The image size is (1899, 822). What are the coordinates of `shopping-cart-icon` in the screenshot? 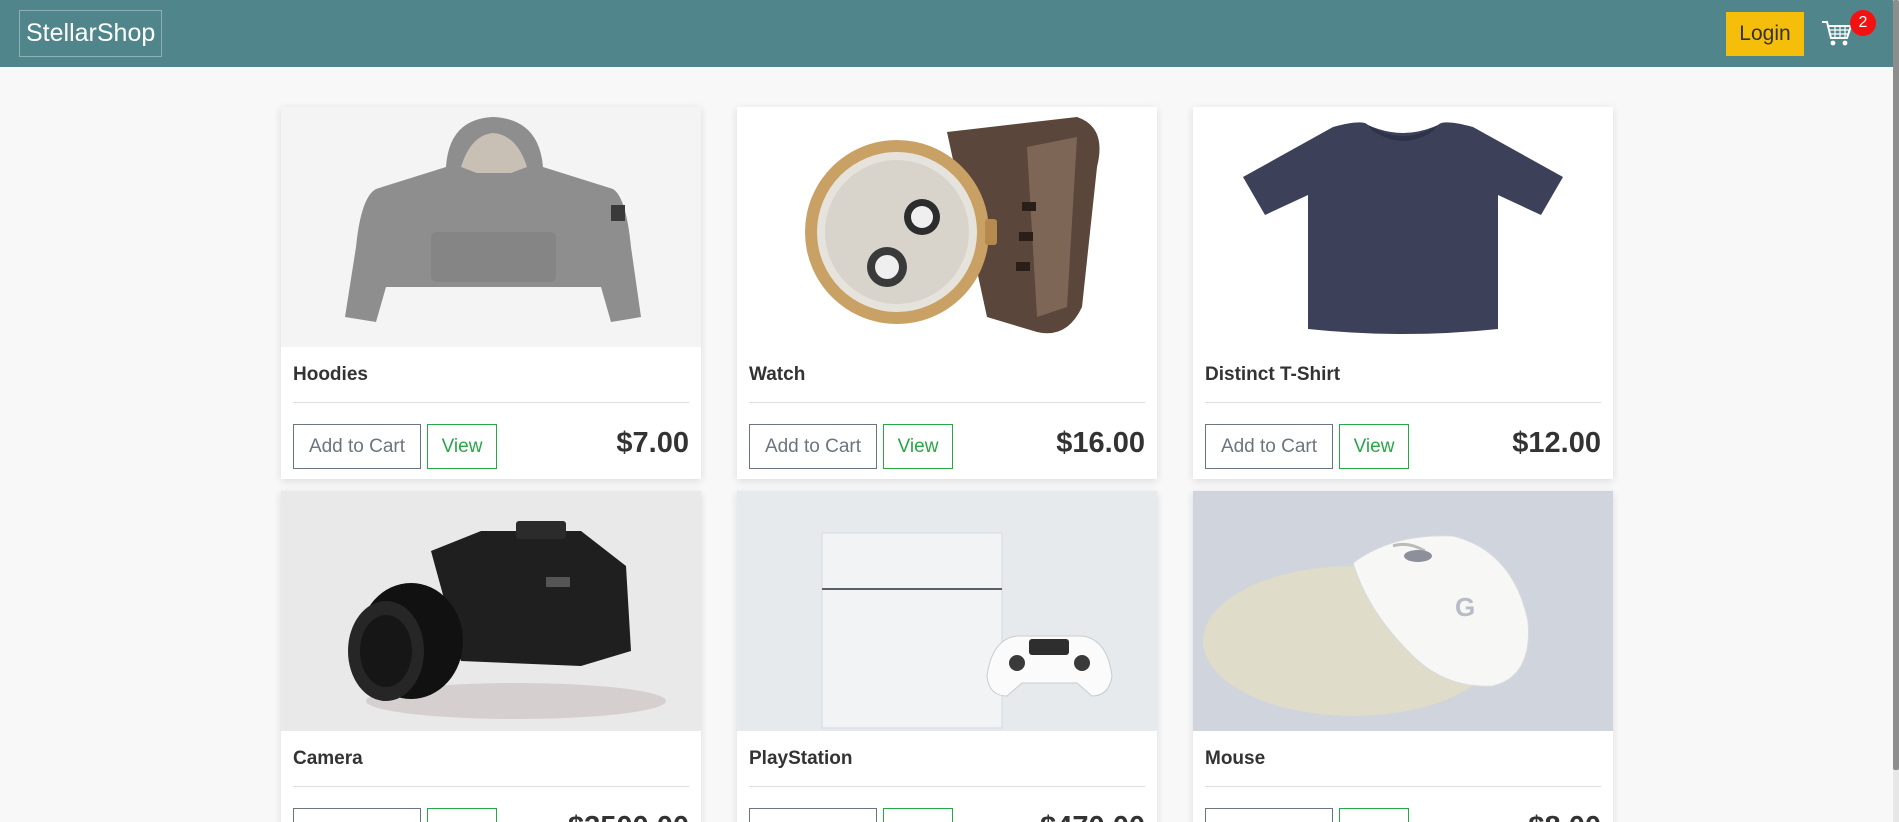 It's located at (1837, 33).